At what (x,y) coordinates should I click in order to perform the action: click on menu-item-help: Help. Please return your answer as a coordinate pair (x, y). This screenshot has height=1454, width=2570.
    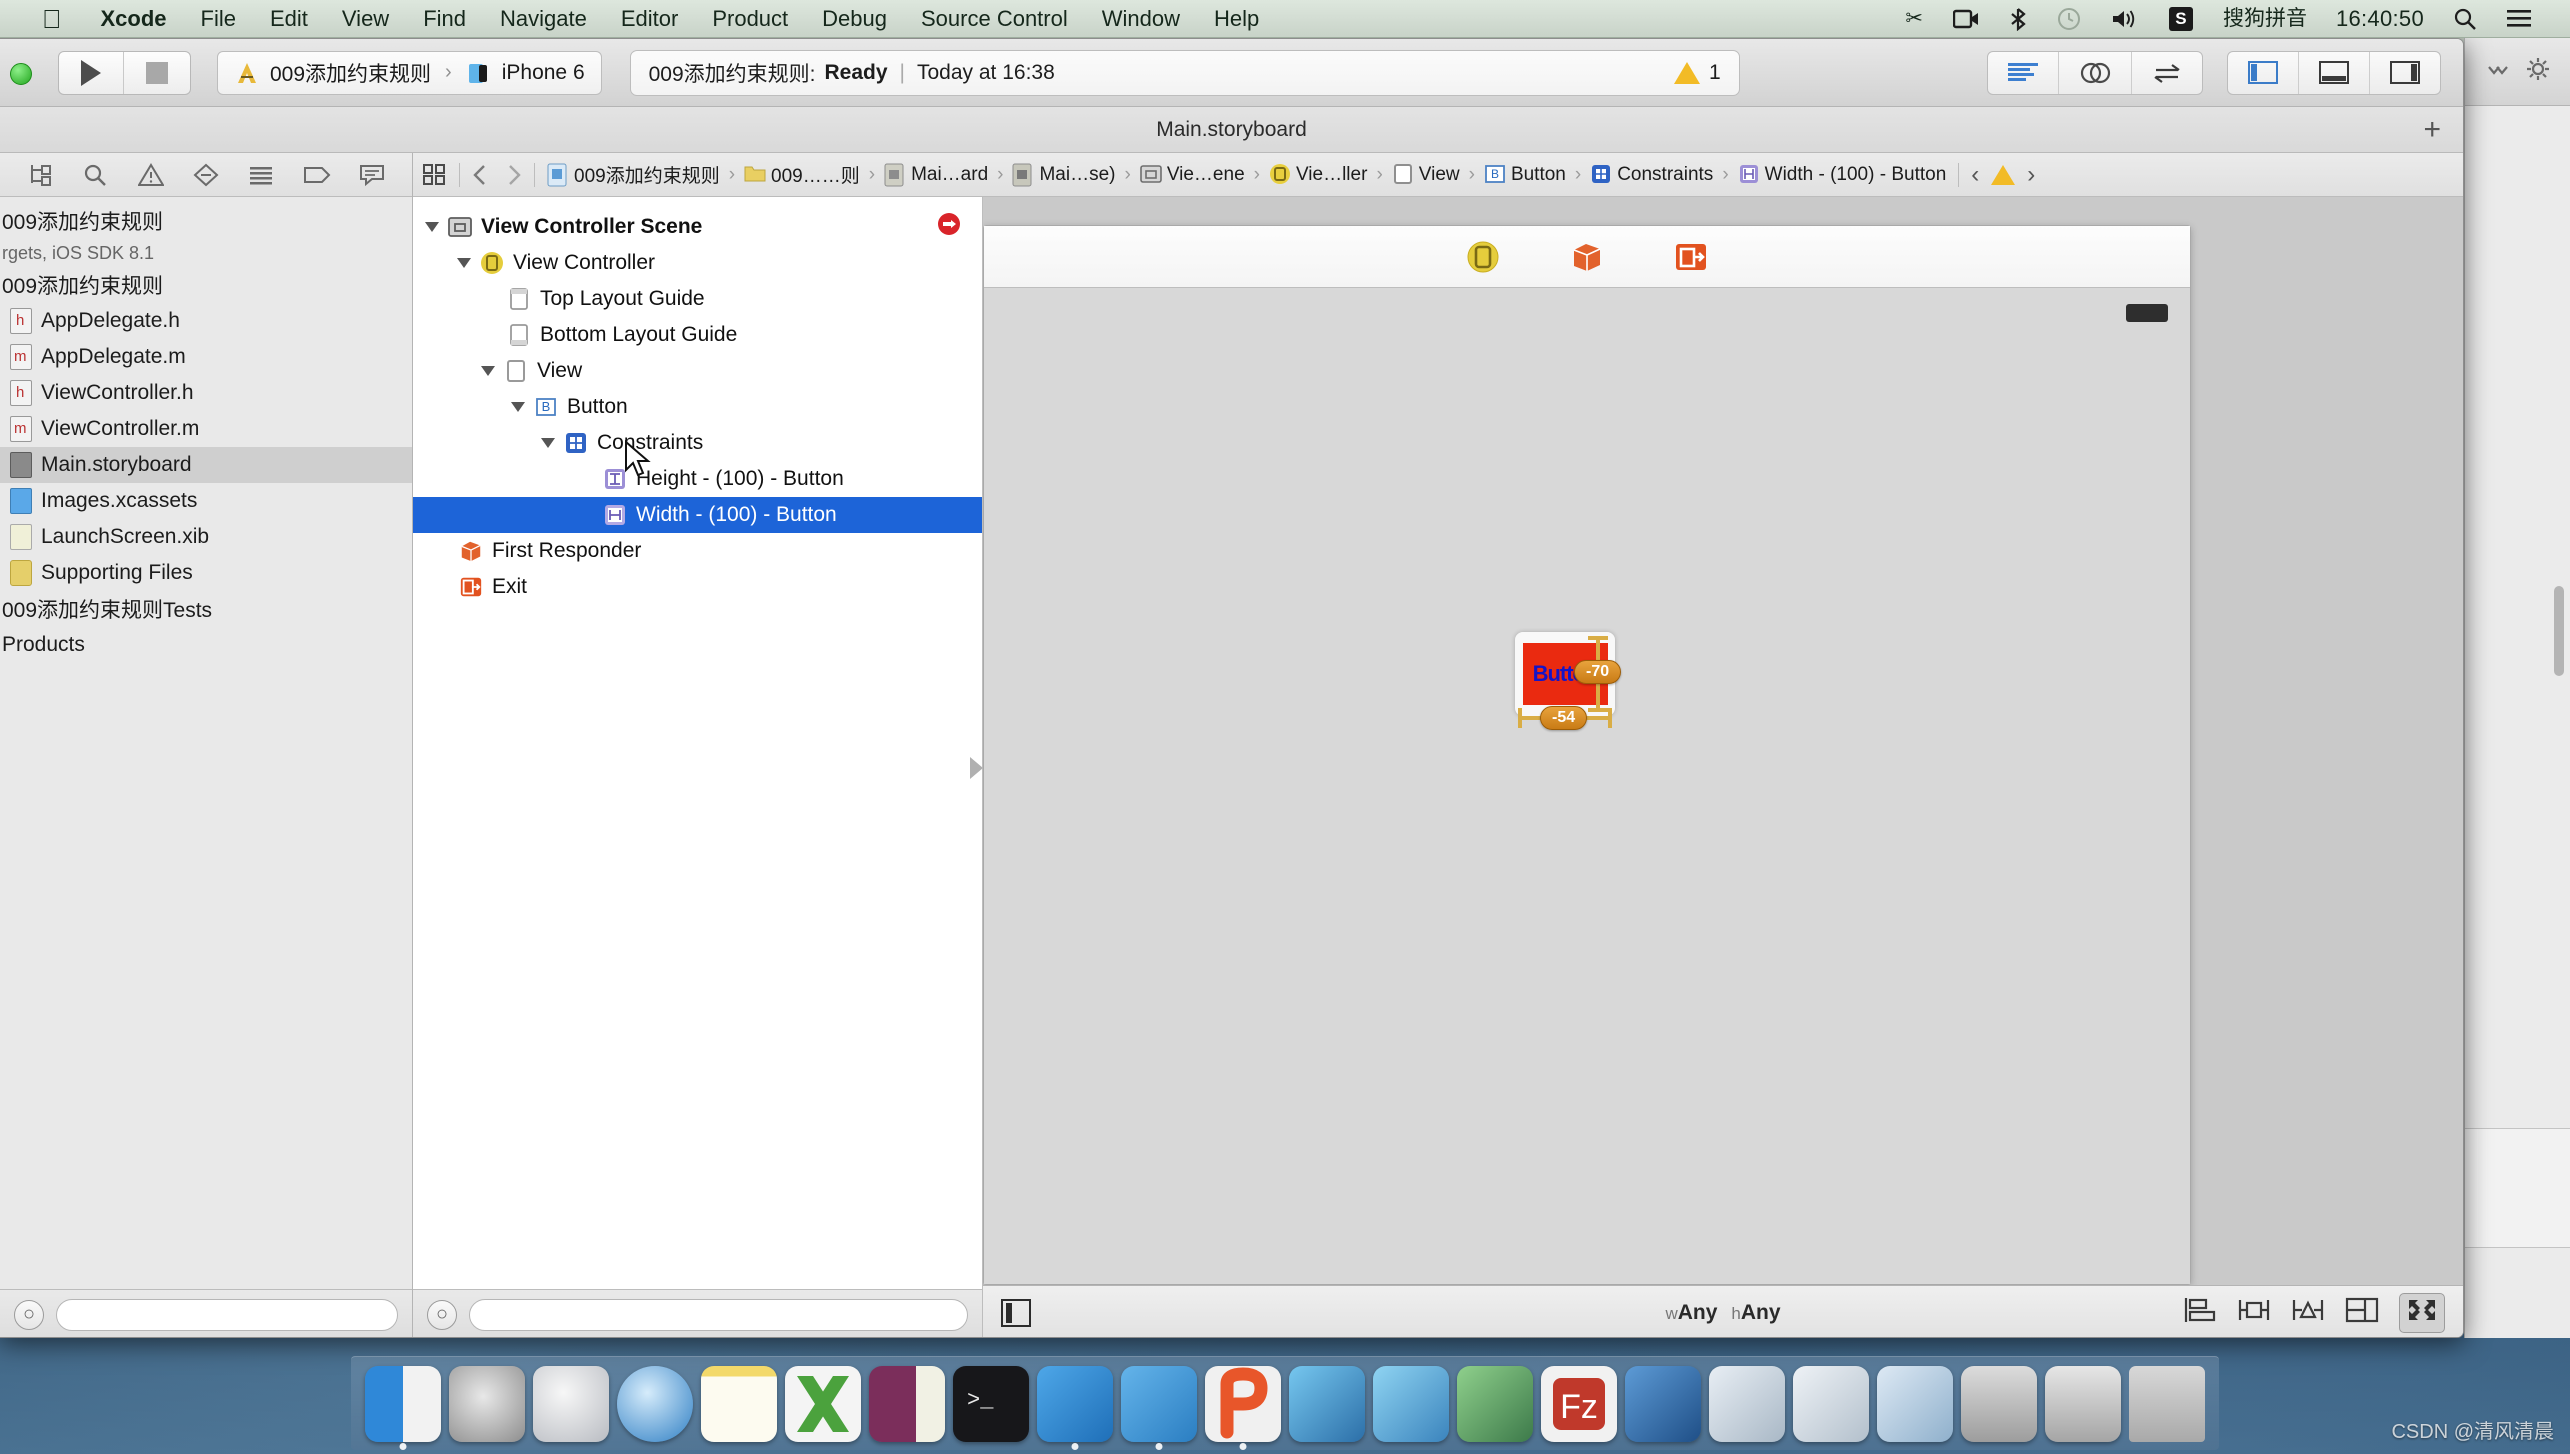
    Looking at the image, I should click on (1236, 19).